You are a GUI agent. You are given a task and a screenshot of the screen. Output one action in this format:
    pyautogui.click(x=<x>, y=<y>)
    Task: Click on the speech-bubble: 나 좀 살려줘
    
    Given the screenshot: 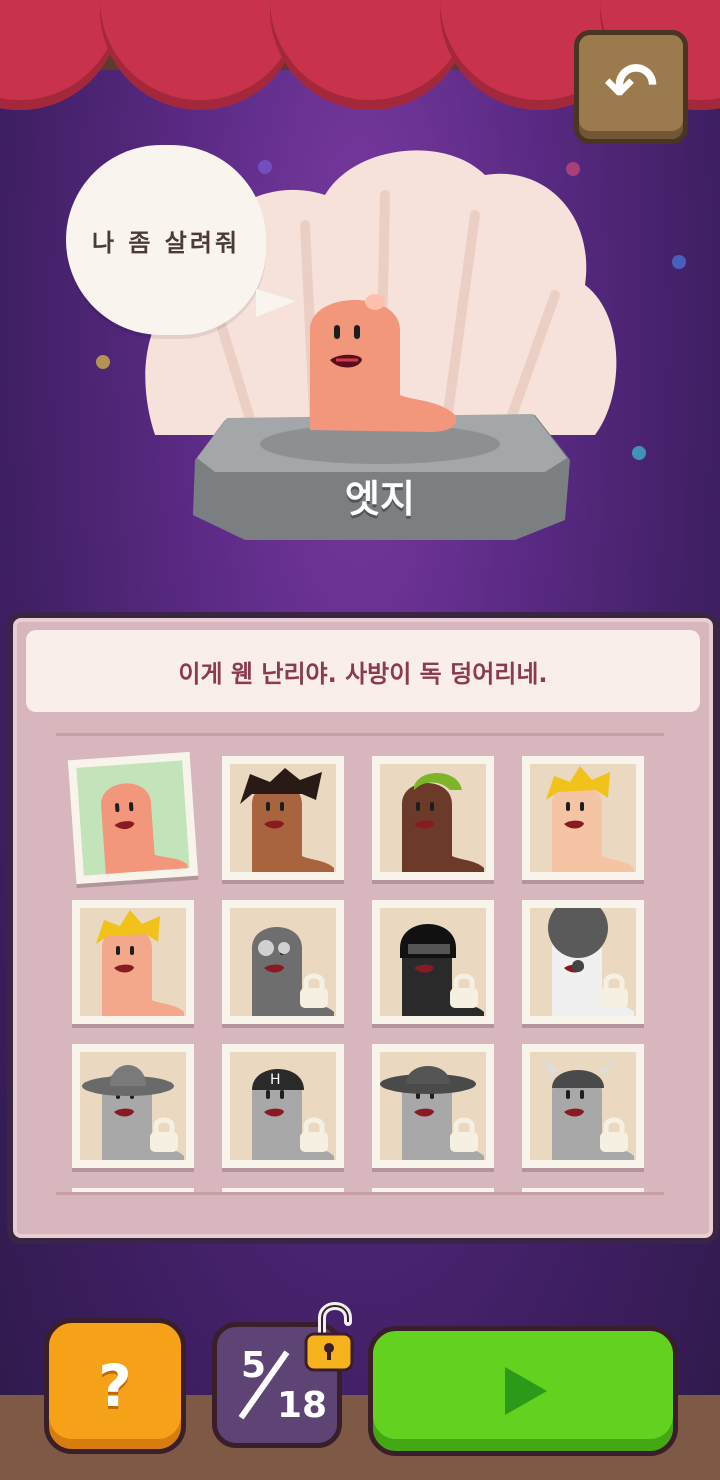 What is the action you would take?
    pyautogui.click(x=181, y=240)
    